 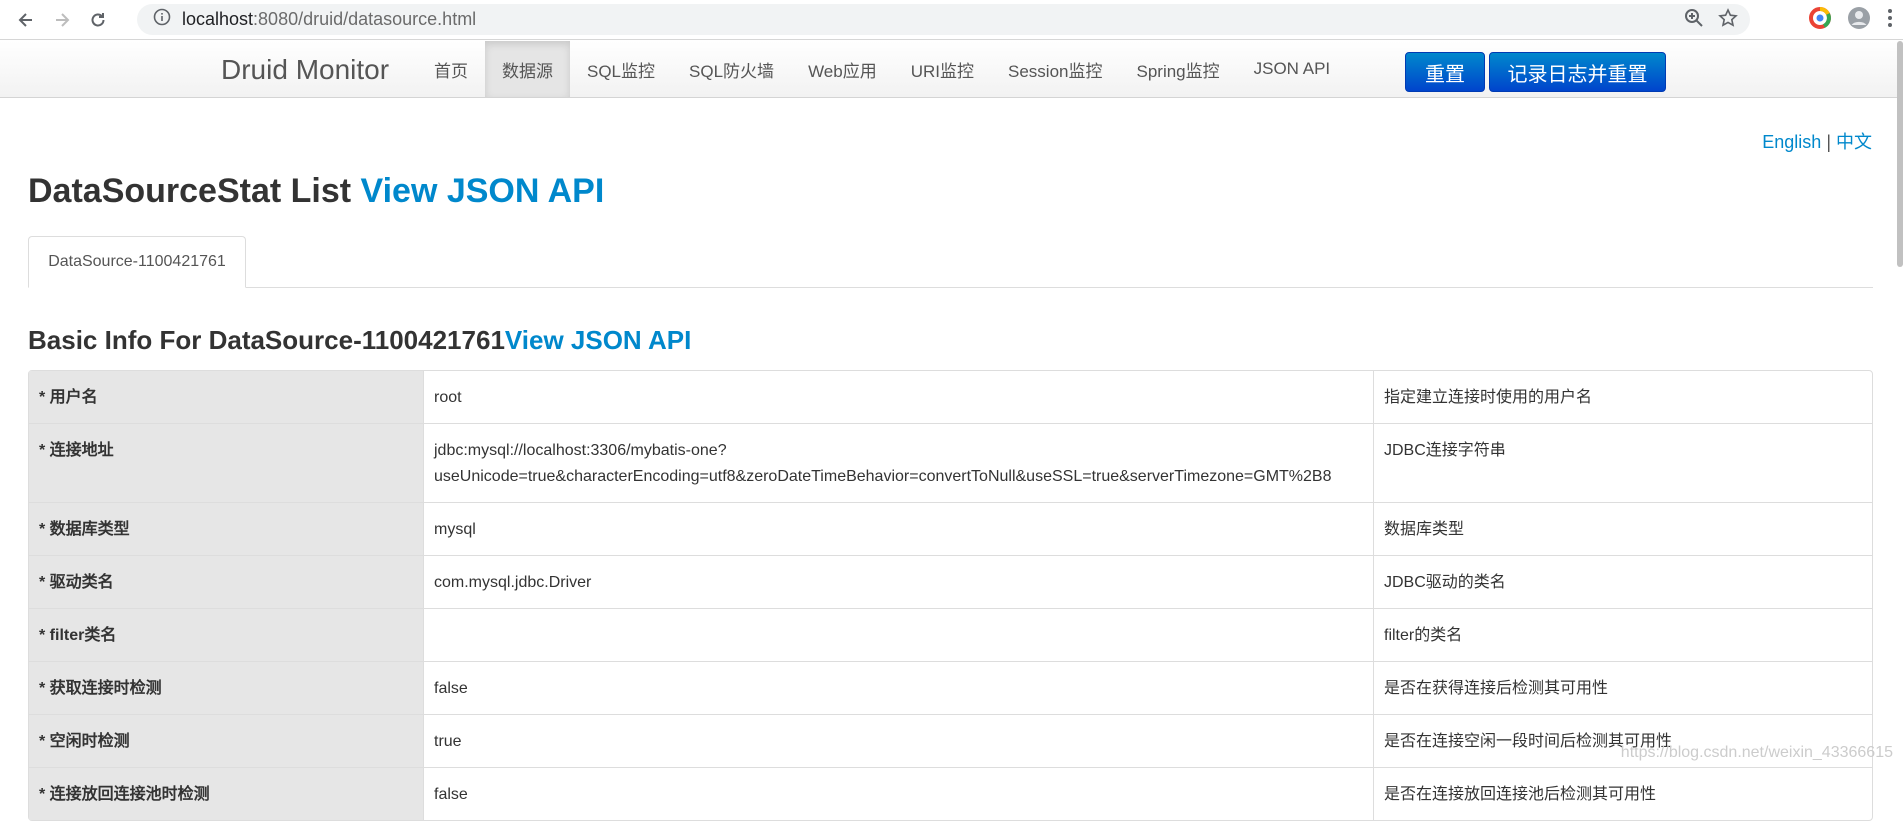 What do you see at coordinates (226, 397) in the screenshot?
I see `row-key: * 用户名` at bounding box center [226, 397].